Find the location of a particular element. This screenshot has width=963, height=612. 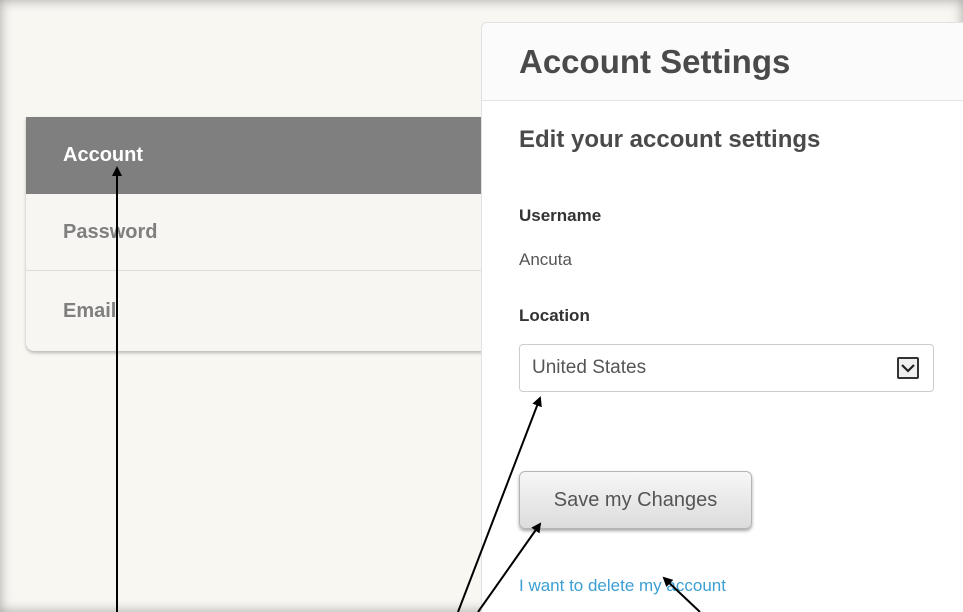

panel-header: Account Settings is located at coordinates (722, 62).